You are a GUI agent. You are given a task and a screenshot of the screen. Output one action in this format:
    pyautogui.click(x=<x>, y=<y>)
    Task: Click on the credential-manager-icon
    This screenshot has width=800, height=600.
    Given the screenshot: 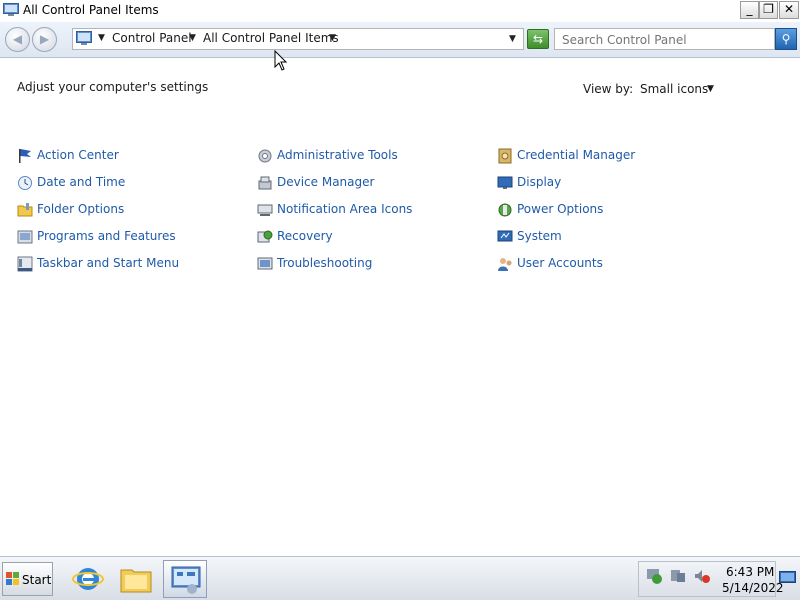 What is the action you would take?
    pyautogui.click(x=505, y=156)
    